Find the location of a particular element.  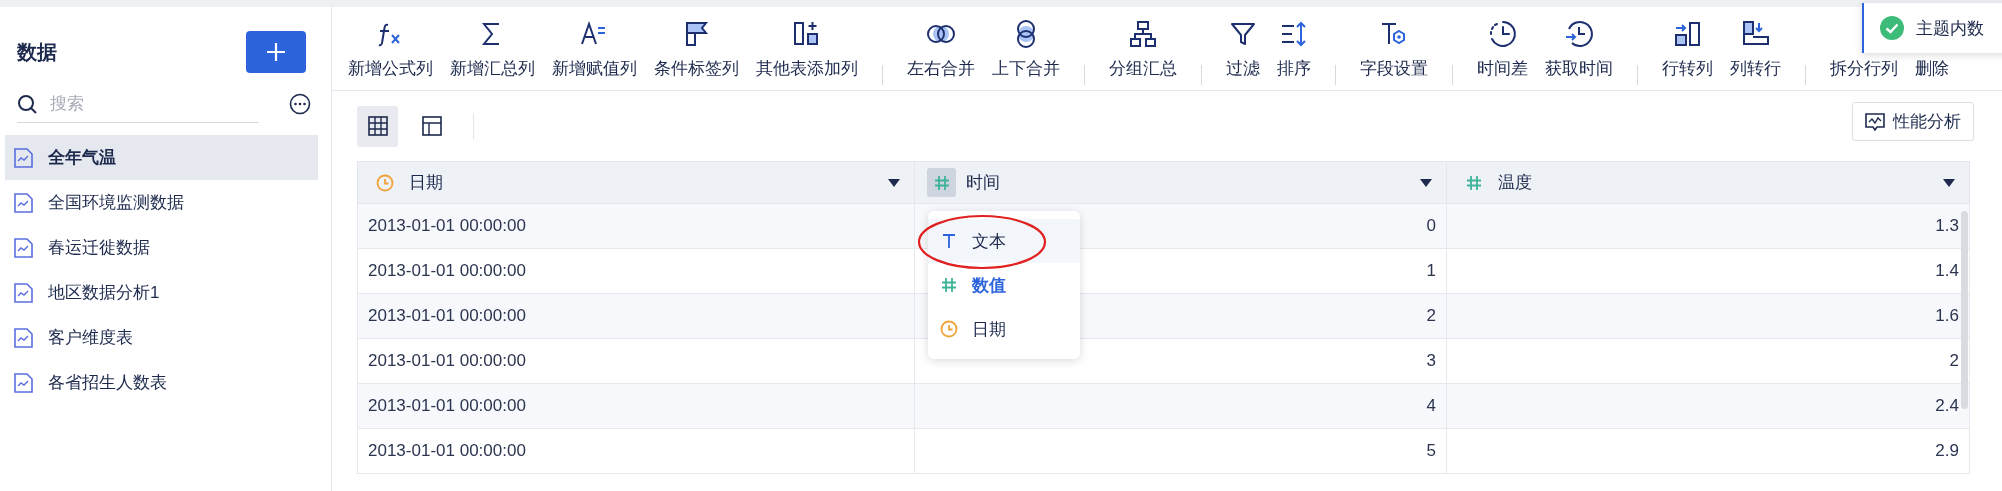

table-cell: 0 is located at coordinates (1431, 226).